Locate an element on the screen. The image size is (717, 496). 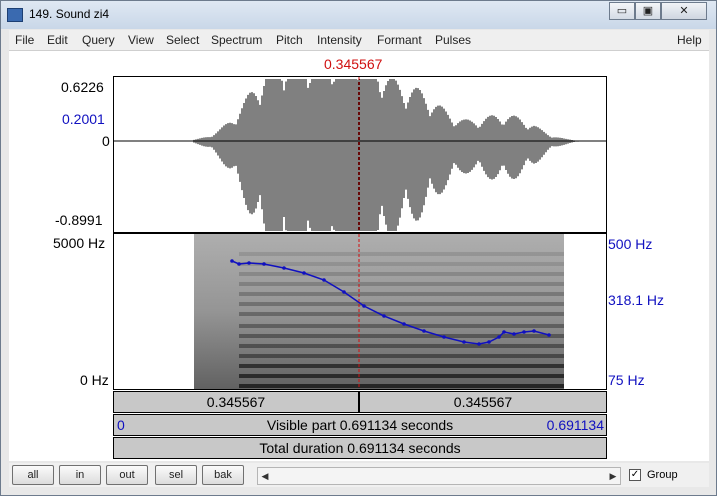
waveform-max-label: 0.6226 is located at coordinates (82, 87).